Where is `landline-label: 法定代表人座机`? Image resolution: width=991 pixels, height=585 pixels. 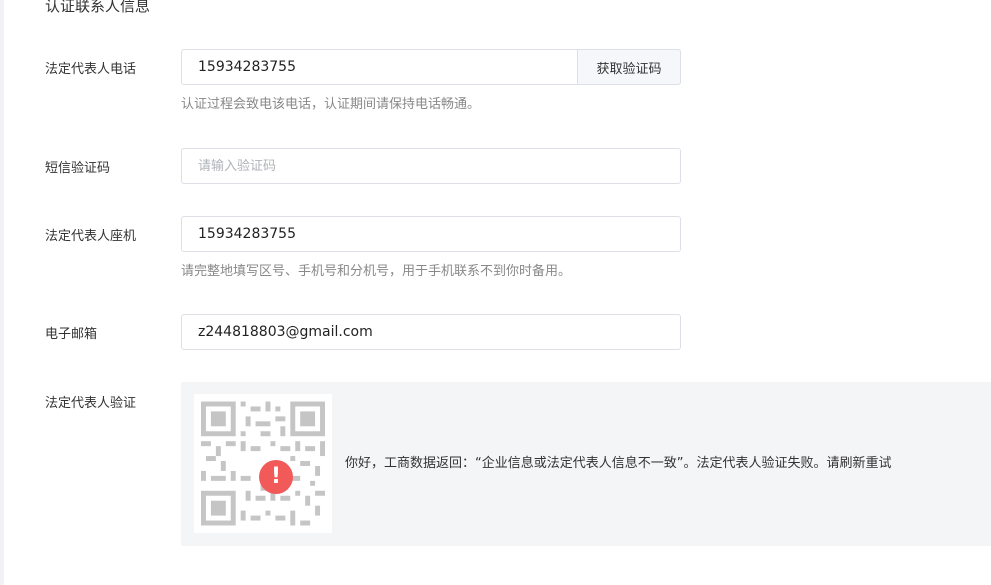
landline-label: 法定代表人座机 is located at coordinates (91, 236).